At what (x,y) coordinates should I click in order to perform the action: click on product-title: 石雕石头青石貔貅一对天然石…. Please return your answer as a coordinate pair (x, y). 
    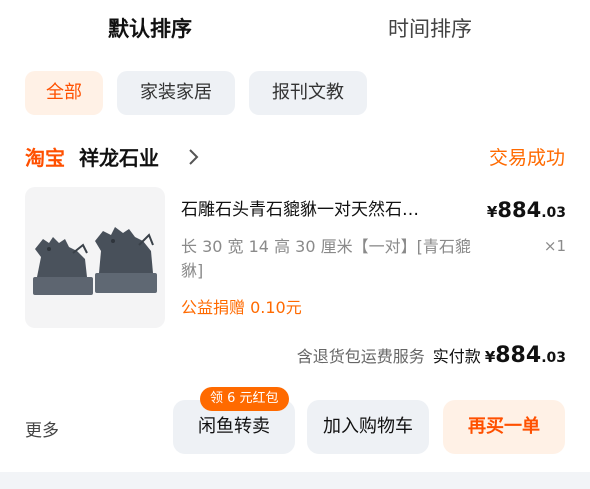
    Looking at the image, I should click on (326, 210).